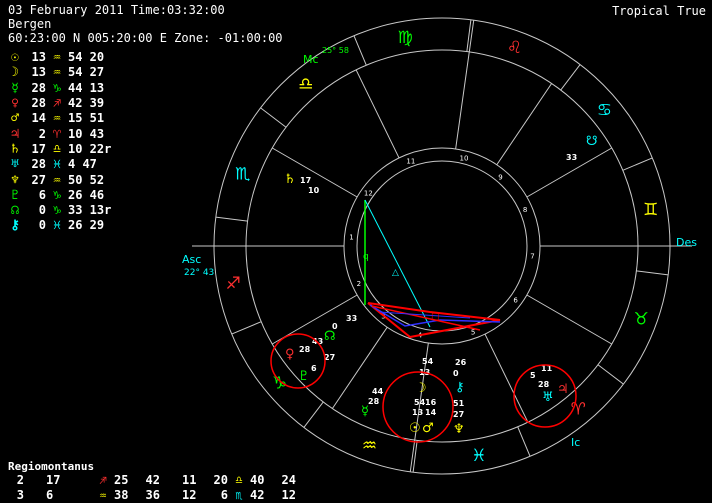 This screenshot has height=503, width=712. I want to click on zodiac-sign-icon: ♊, so click(650, 210).